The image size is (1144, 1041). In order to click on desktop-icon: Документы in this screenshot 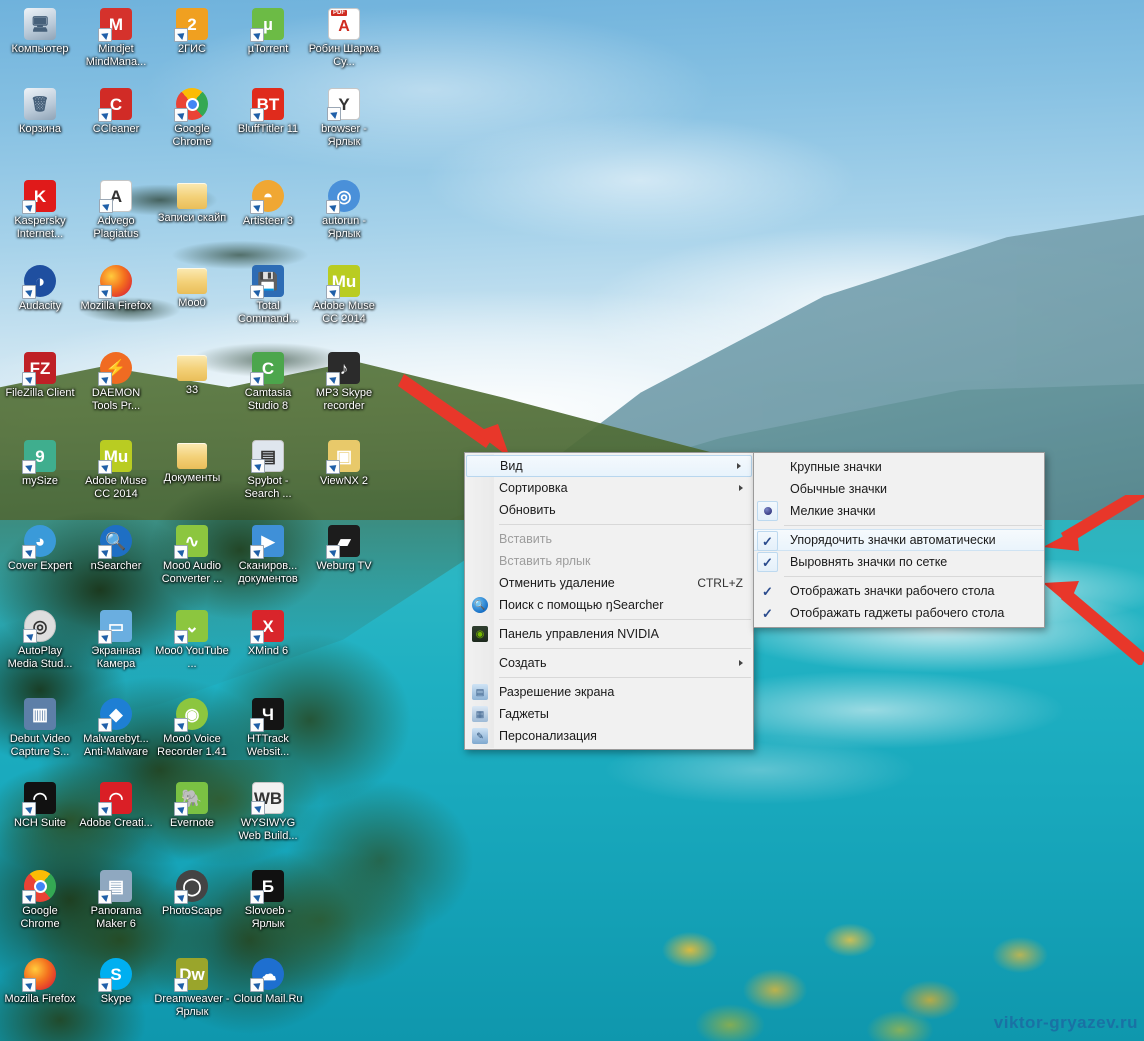, I will do `click(192, 462)`.